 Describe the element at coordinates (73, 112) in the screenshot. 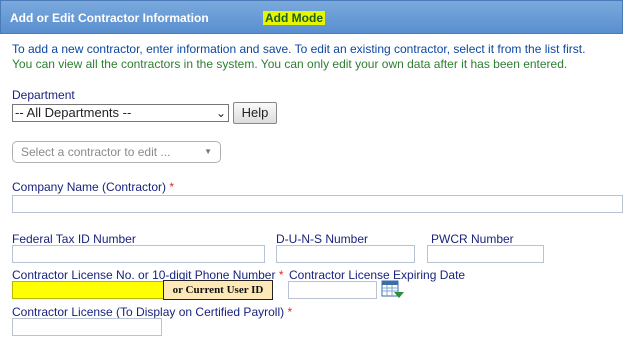

I see `department-selected-value: -- All Departments --` at that location.